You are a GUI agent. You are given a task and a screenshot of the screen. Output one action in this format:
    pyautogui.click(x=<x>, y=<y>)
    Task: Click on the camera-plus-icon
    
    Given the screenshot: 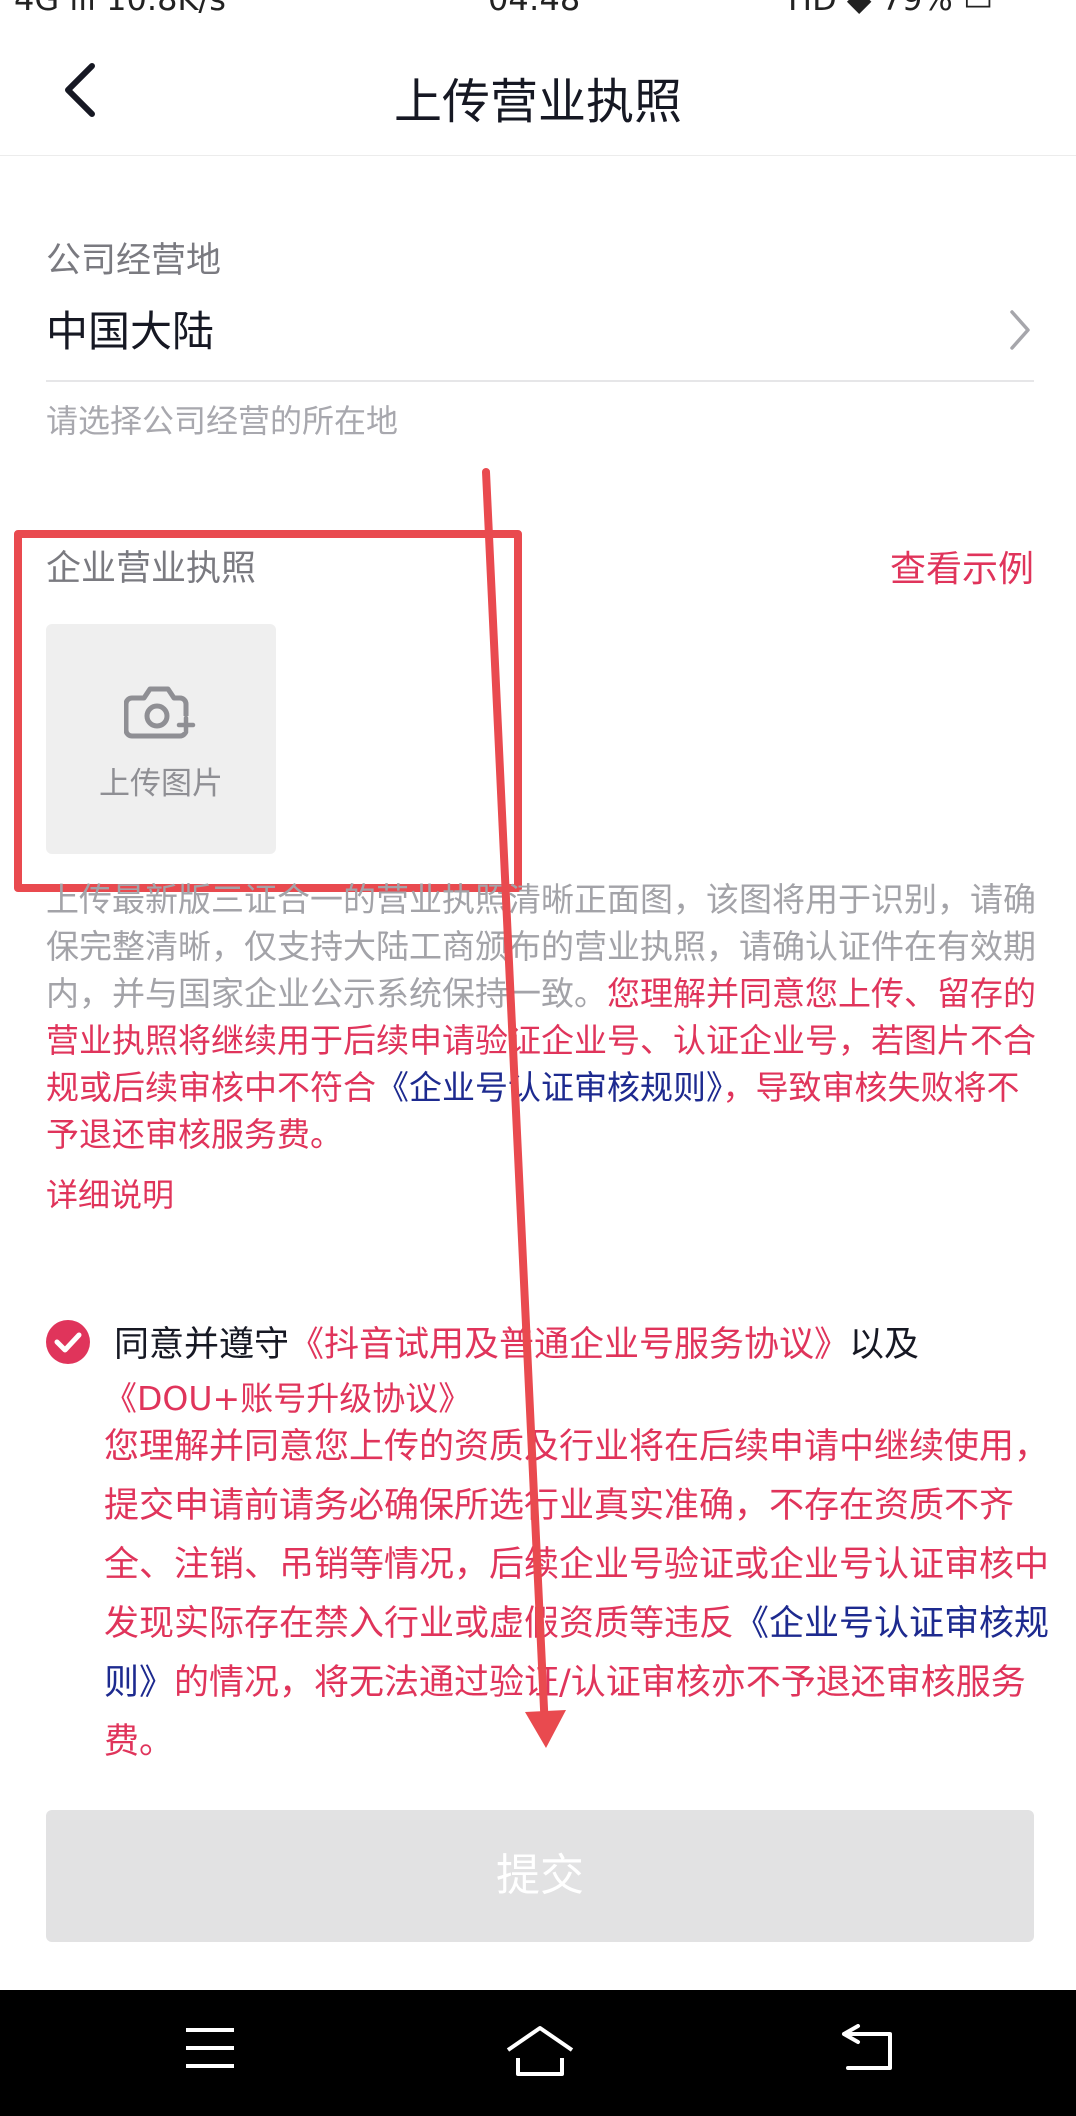 What is the action you would take?
    pyautogui.click(x=160, y=712)
    